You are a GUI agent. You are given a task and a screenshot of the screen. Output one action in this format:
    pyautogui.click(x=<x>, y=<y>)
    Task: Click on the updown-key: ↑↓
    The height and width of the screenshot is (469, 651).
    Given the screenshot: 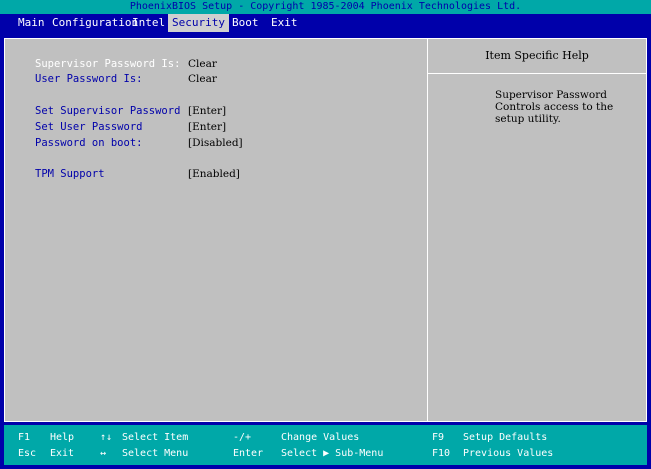 What is the action you would take?
    pyautogui.click(x=106, y=437)
    